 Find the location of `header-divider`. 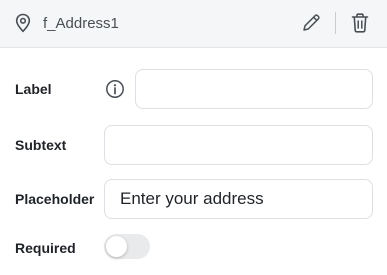

header-divider is located at coordinates (335, 23).